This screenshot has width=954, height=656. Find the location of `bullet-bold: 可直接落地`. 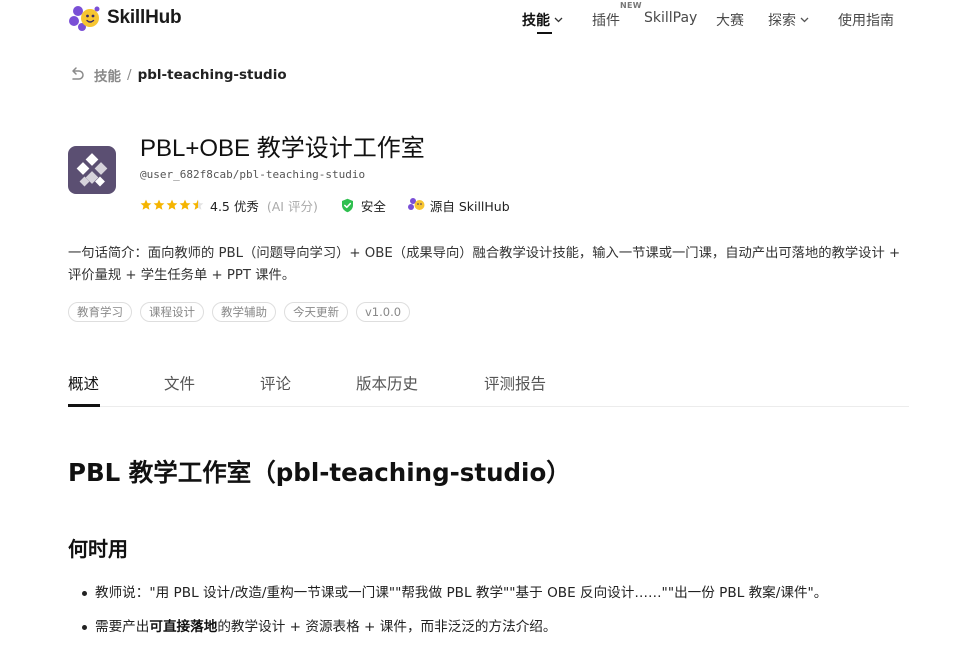

bullet-bold: 可直接落地 is located at coordinates (183, 627).